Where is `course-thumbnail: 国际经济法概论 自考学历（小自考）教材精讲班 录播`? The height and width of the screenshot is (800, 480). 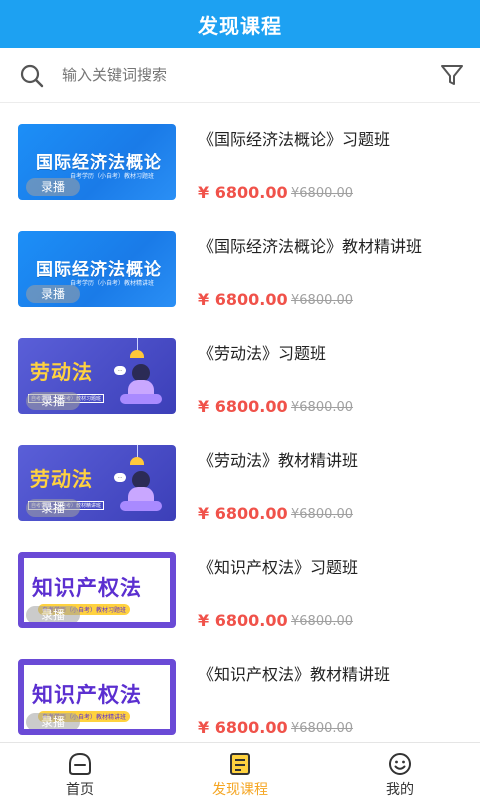
course-thumbnail: 国际经济法概论 自考学历（小自考）教材精讲班 录播 is located at coordinates (97, 269).